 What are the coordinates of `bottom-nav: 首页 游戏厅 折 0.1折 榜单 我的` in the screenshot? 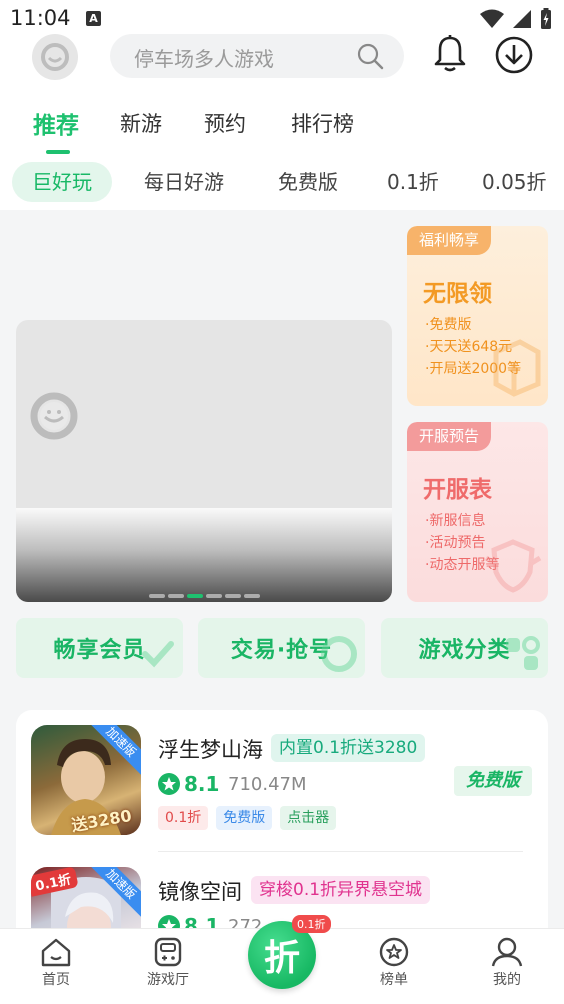 It's located at (282, 959).